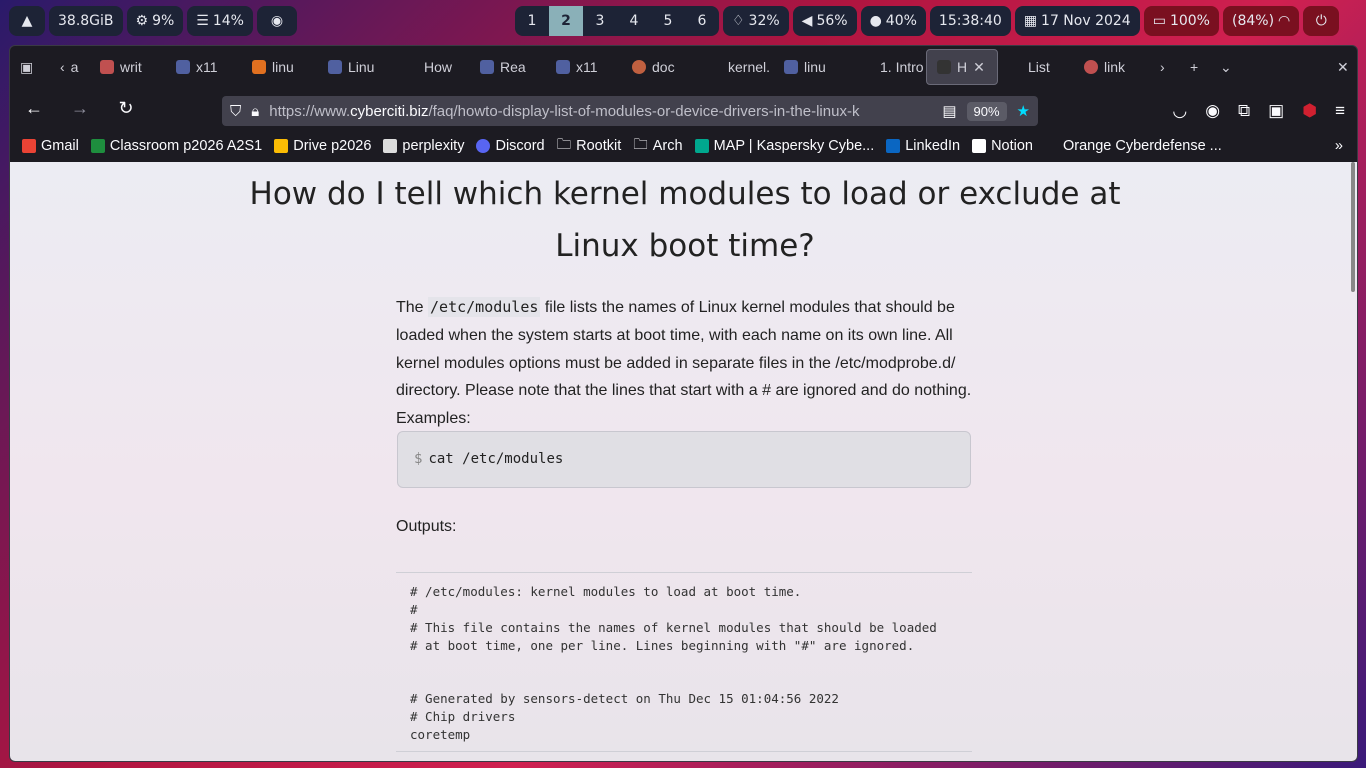 The width and height of the screenshot is (1366, 768). What do you see at coordinates (202, 21) in the screenshot?
I see `disk-icon: ☰` at bounding box center [202, 21].